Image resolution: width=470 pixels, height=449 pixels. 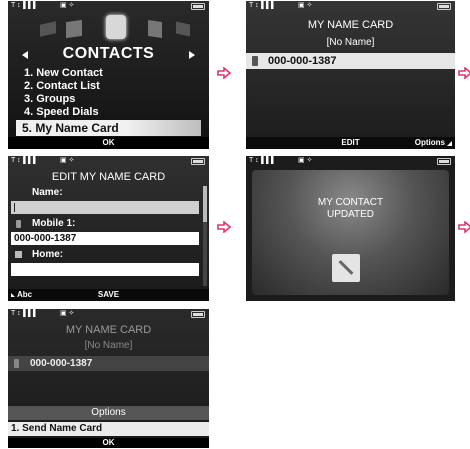 I want to click on phone-icon, so click(x=155, y=29).